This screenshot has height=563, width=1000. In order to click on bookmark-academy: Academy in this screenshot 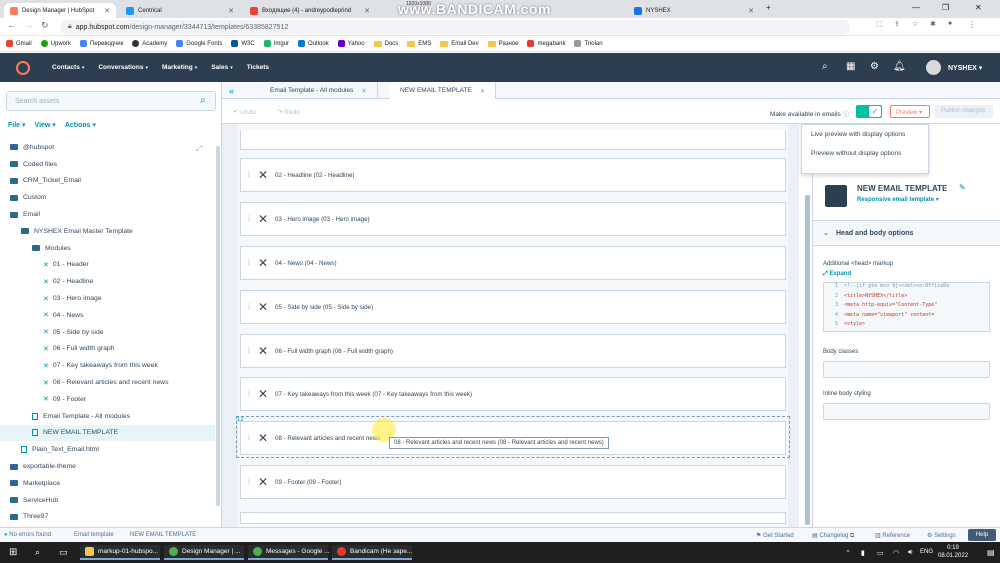, I will do `click(149, 43)`.